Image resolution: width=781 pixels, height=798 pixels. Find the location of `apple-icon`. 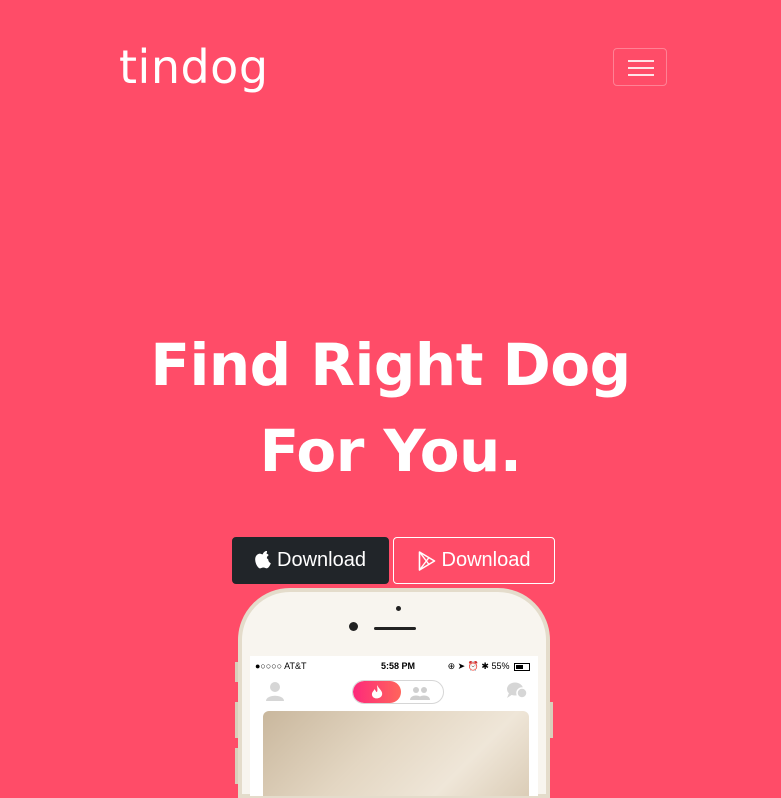

apple-icon is located at coordinates (263, 560).